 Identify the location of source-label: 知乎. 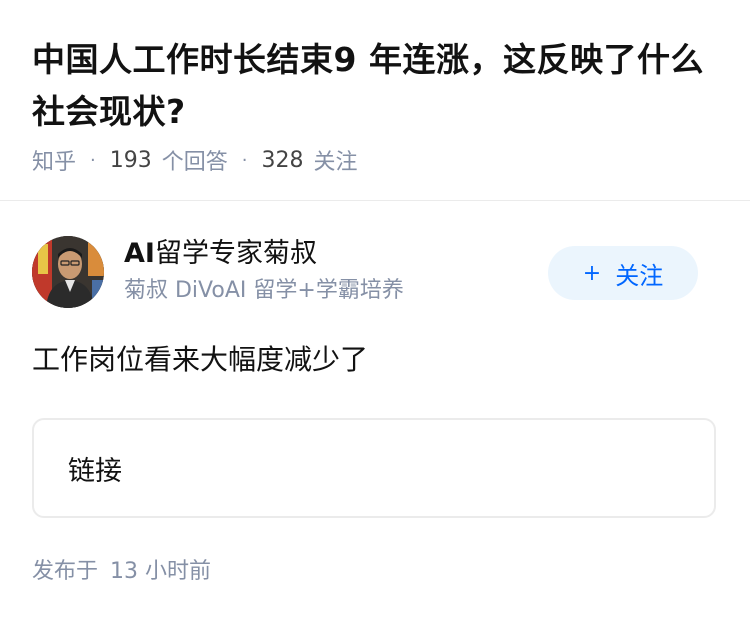
(54, 160).